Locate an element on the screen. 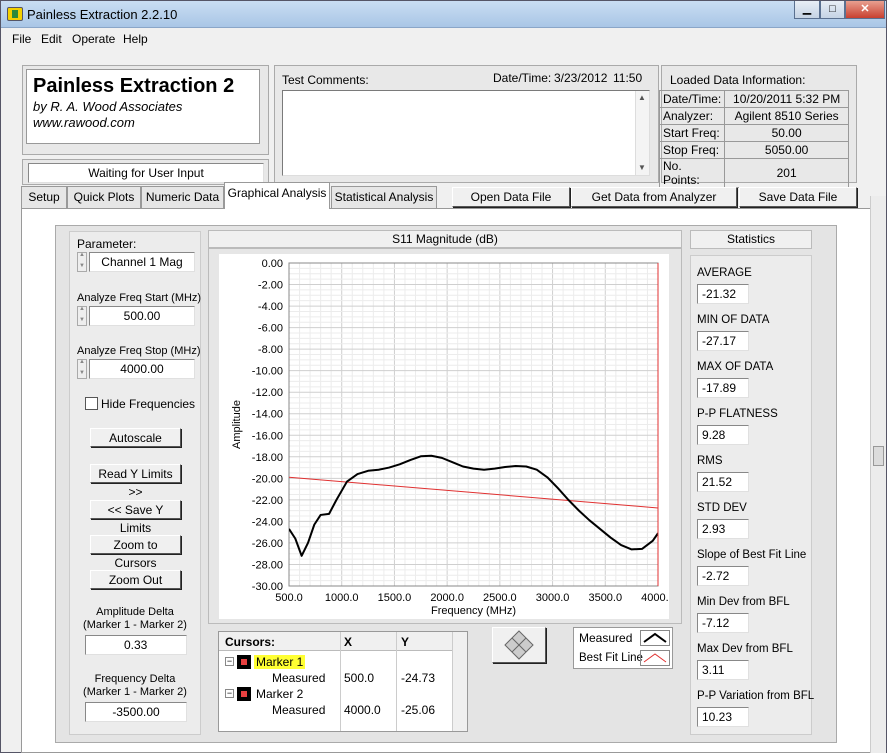 This screenshot has width=887, height=753. analyze-stop-input: 4000.00 is located at coordinates (142, 369).